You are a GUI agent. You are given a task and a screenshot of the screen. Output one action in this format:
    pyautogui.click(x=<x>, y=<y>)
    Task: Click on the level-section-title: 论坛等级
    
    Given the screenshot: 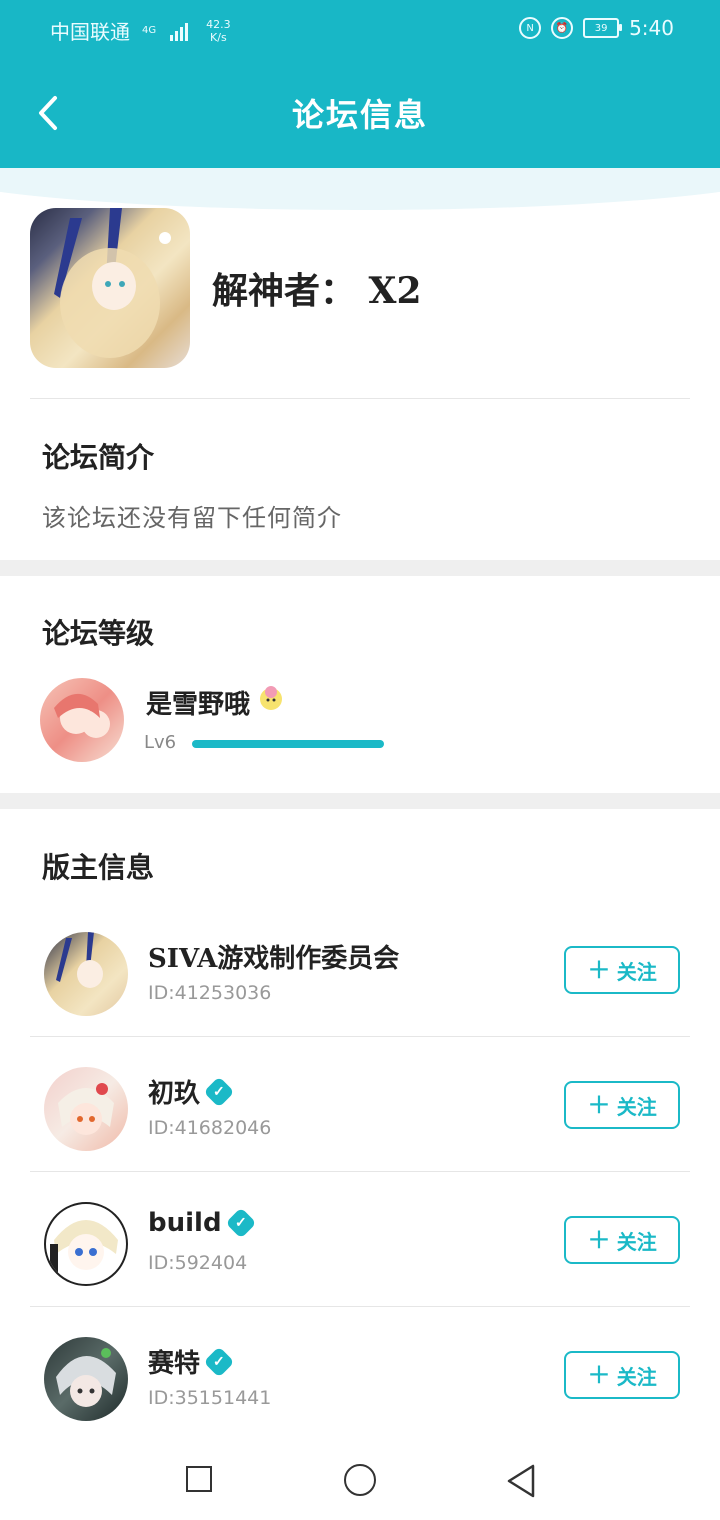 What is the action you would take?
    pyautogui.click(x=98, y=633)
    